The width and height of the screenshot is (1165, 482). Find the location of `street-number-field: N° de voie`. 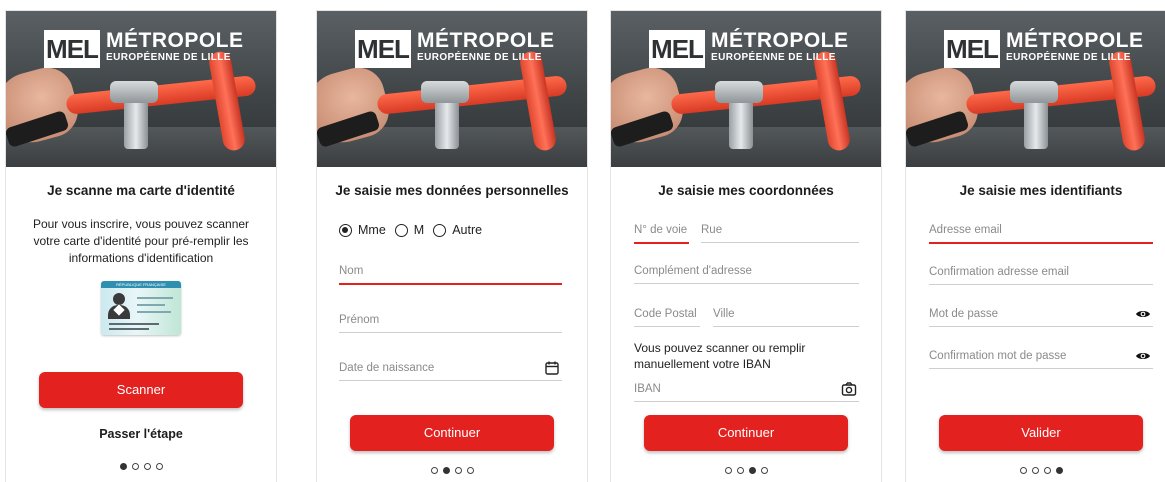

street-number-field: N° de voie is located at coordinates (661, 232).